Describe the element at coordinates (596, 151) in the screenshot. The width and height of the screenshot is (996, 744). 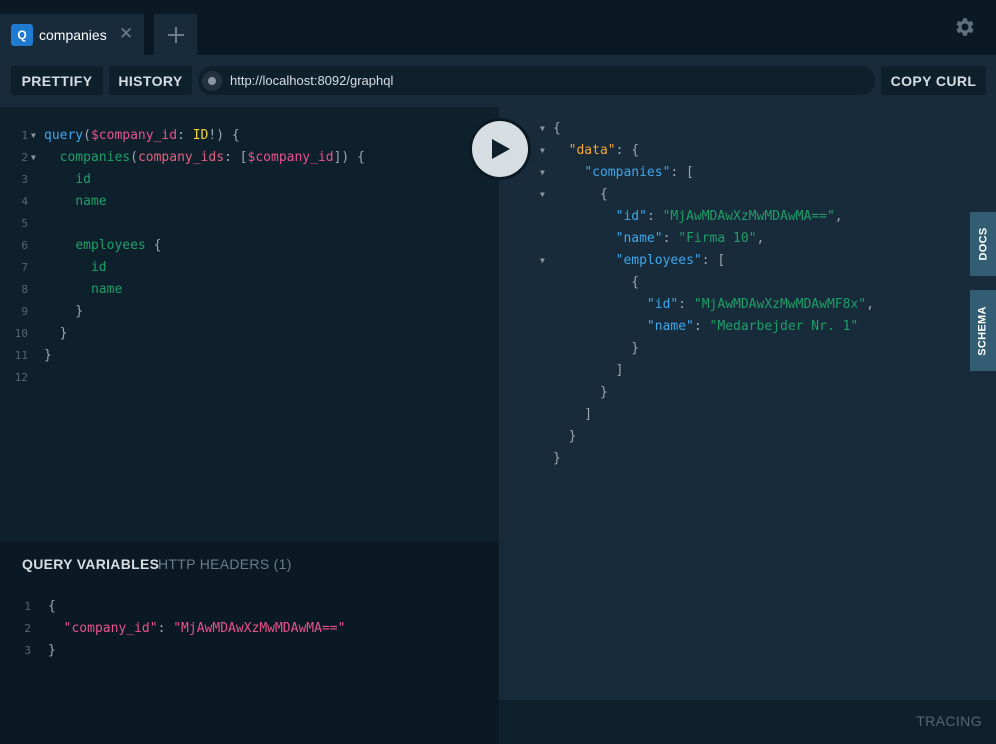
I see `result-line: "data": {` at that location.